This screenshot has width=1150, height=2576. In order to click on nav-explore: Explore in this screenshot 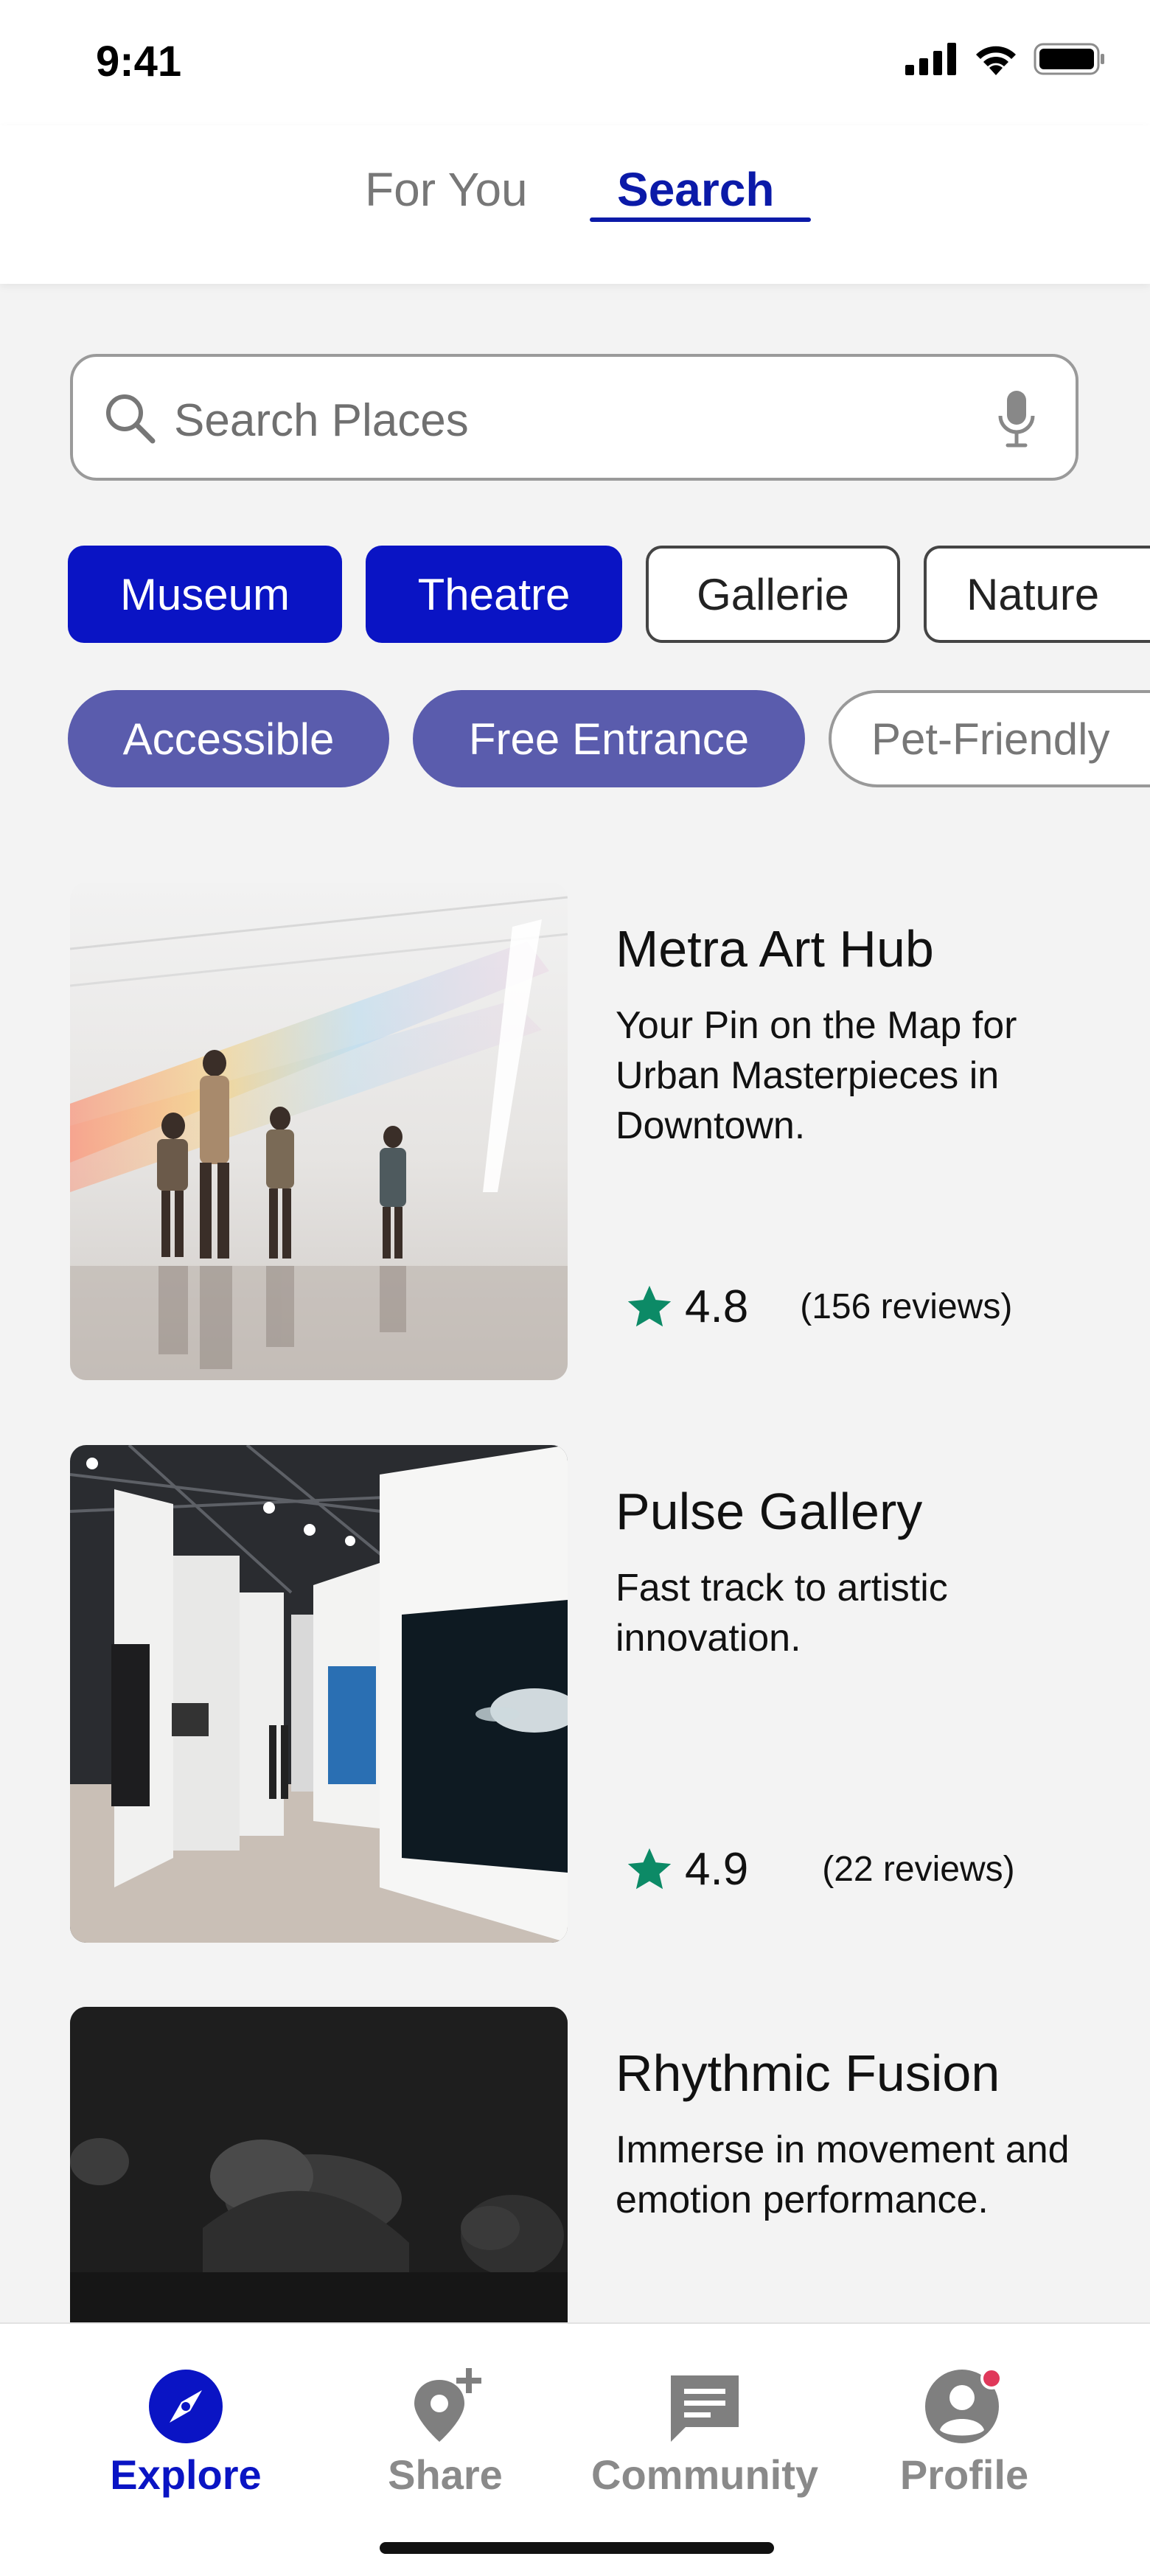, I will do `click(186, 2433)`.